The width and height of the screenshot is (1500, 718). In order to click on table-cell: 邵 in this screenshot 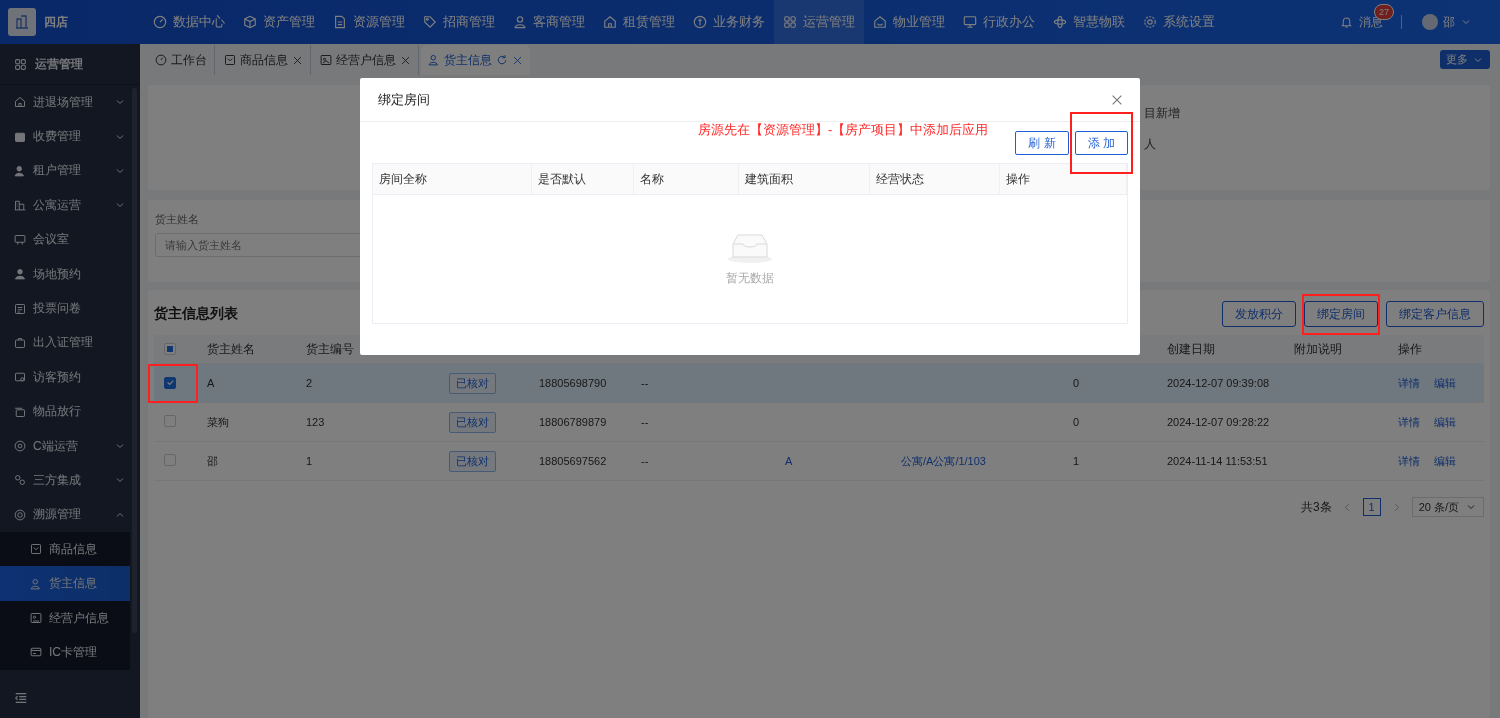, I will do `click(246, 461)`.